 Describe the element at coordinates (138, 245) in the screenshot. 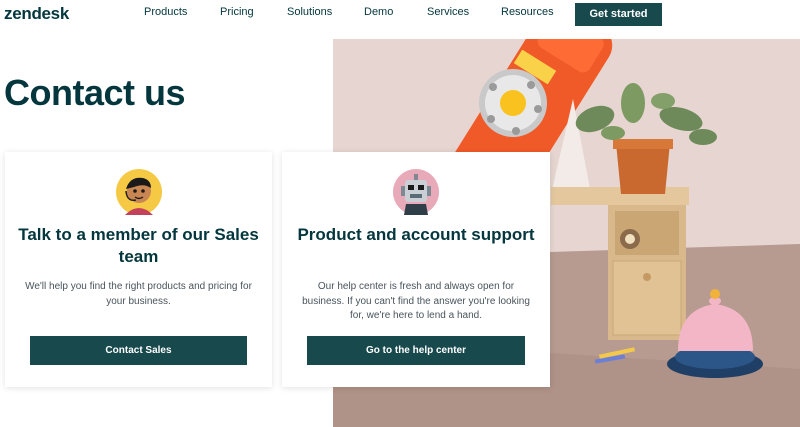

I see `card-title: Talk to a member of our Sales team` at that location.